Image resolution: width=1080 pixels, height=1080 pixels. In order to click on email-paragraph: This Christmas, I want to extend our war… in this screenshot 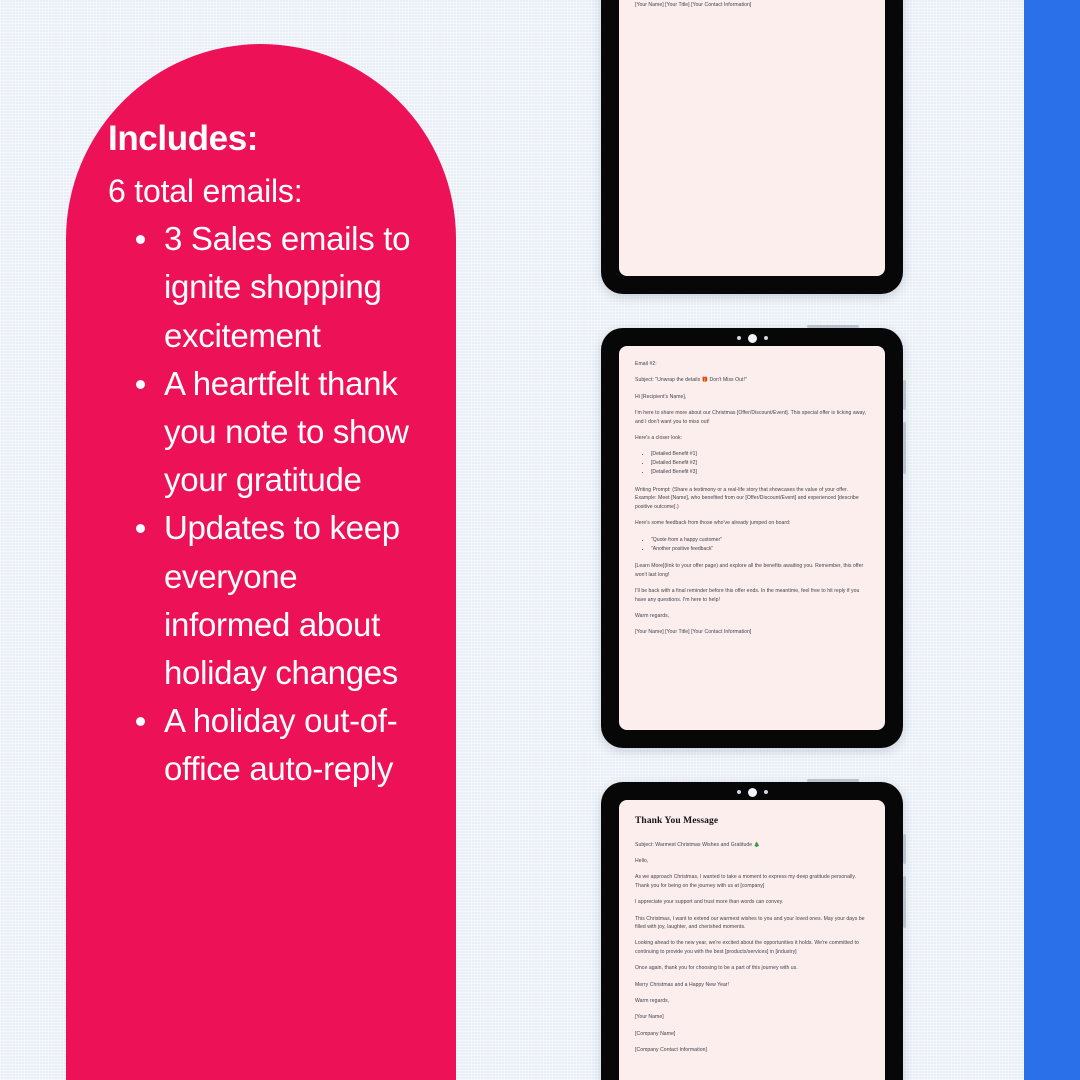, I will do `click(750, 923)`.